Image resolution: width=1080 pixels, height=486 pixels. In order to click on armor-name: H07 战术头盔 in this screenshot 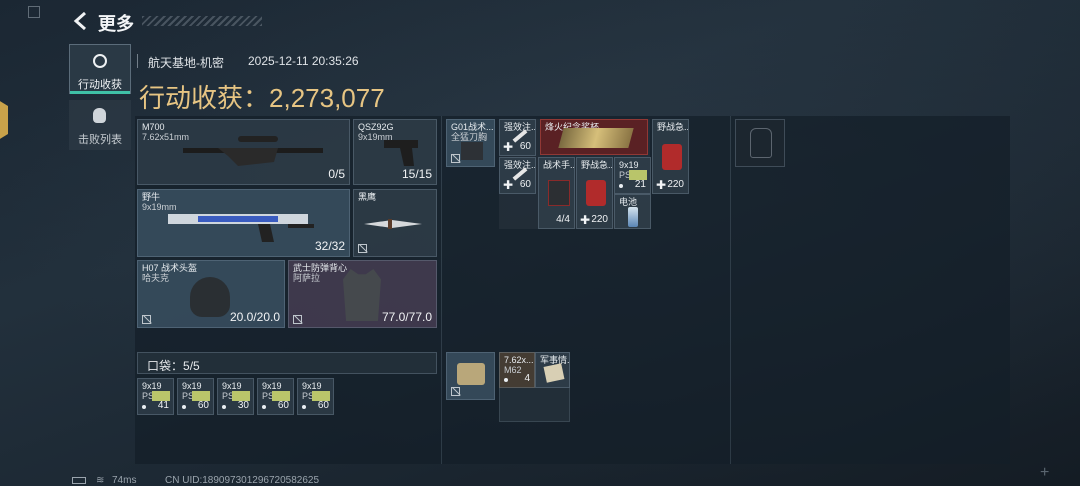, I will do `click(170, 268)`.